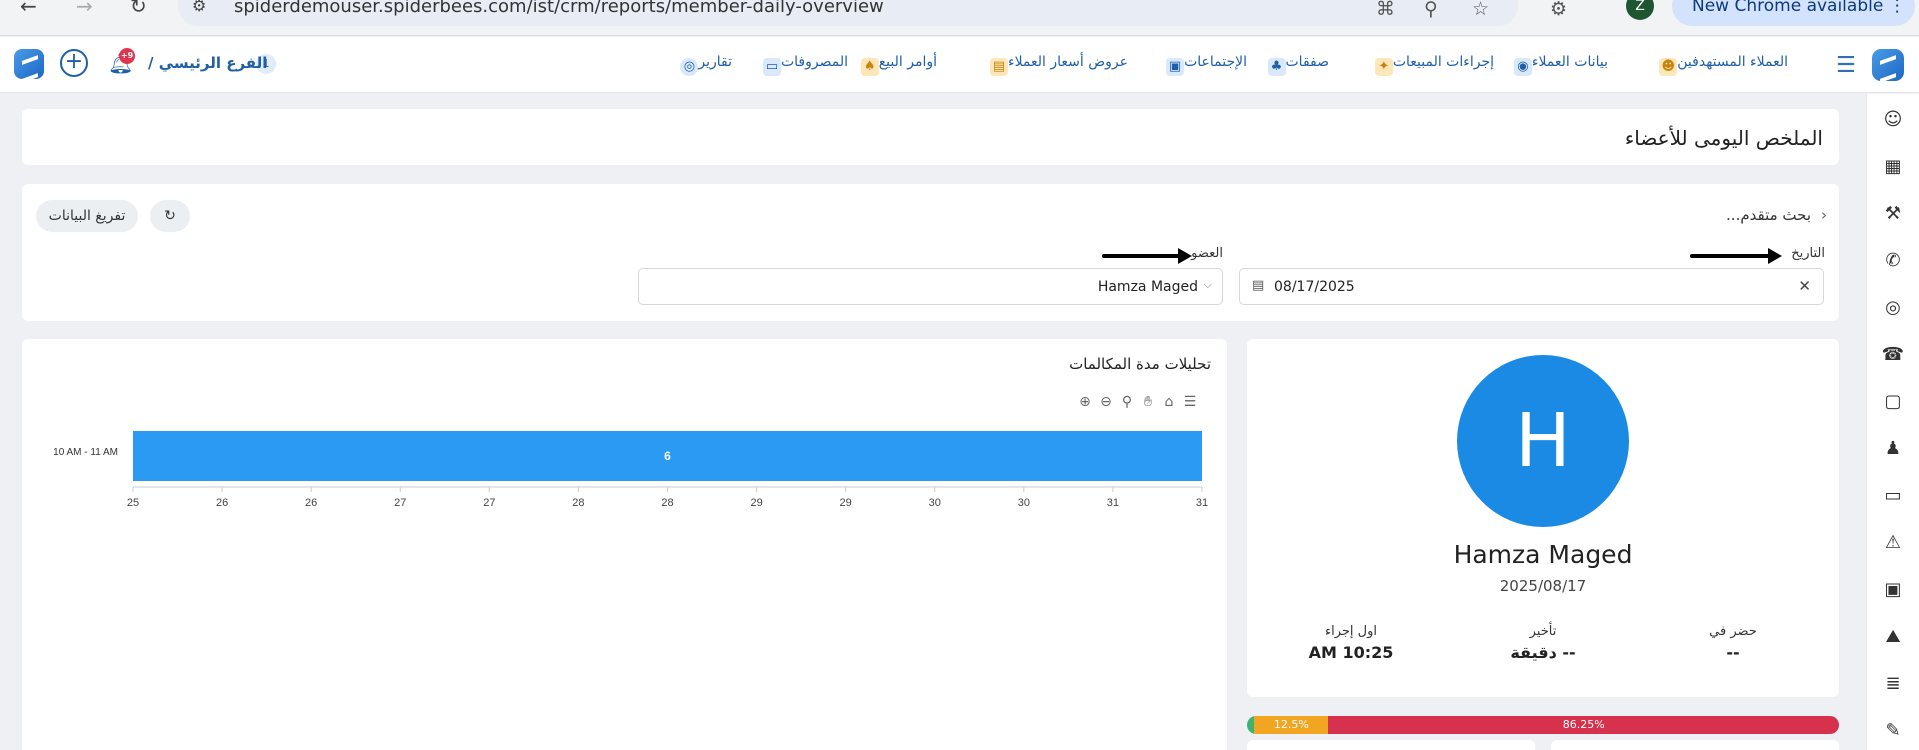 The width and height of the screenshot is (1919, 750). I want to click on app-logo, so click(1888, 65).